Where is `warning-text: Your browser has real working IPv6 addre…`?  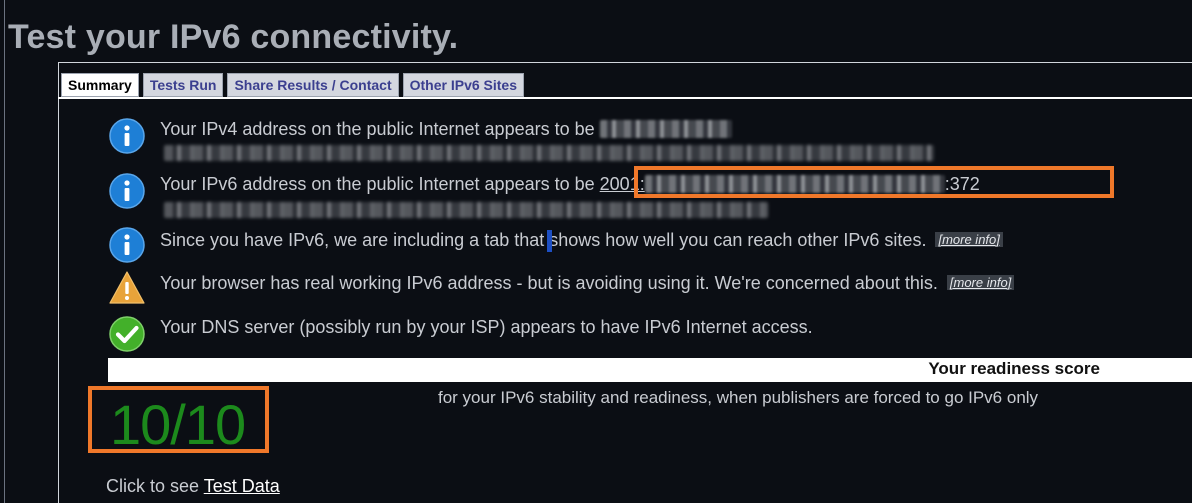 warning-text: Your browser has real working IPv6 addre… is located at coordinates (549, 283).